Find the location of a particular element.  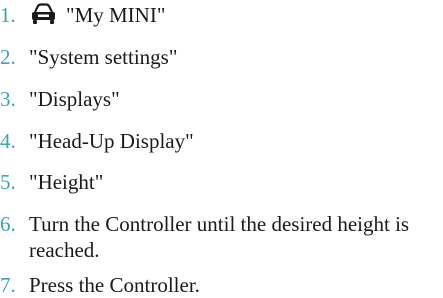

step-1: 1. "My MINI" is located at coordinates (82, 15).